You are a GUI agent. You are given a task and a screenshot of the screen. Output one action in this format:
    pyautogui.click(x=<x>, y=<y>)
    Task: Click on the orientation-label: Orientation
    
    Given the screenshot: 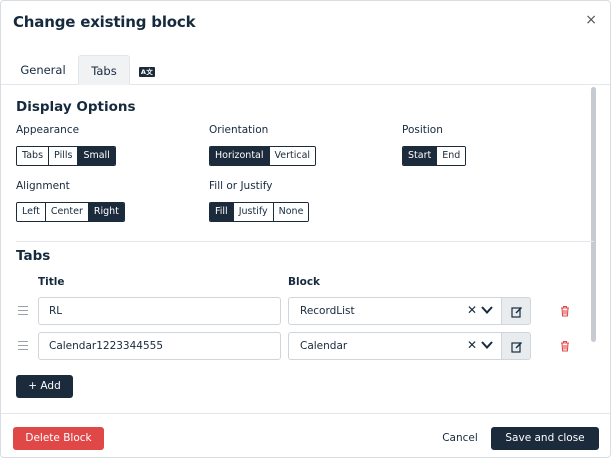 What is the action you would take?
    pyautogui.click(x=239, y=130)
    